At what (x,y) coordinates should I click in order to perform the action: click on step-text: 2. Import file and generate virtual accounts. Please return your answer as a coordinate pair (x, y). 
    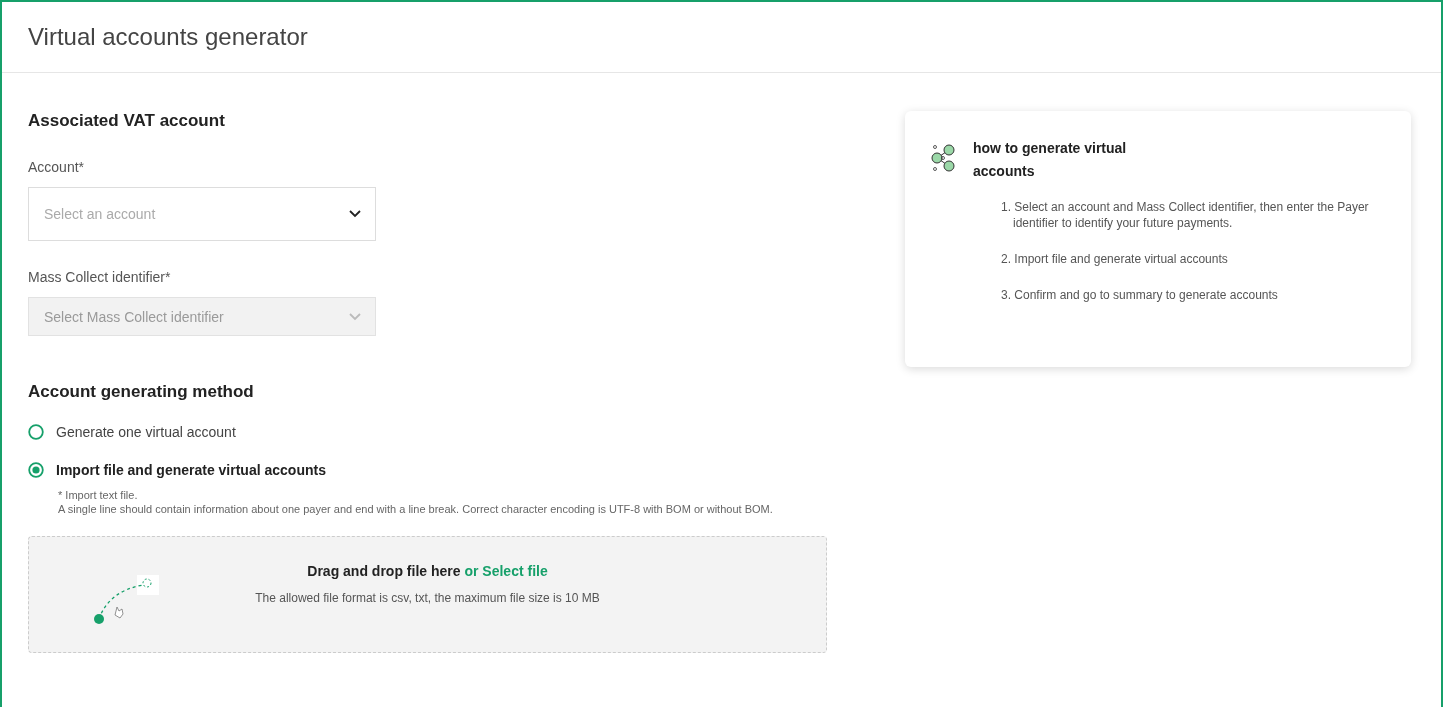
    Looking at the image, I should click on (1115, 259).